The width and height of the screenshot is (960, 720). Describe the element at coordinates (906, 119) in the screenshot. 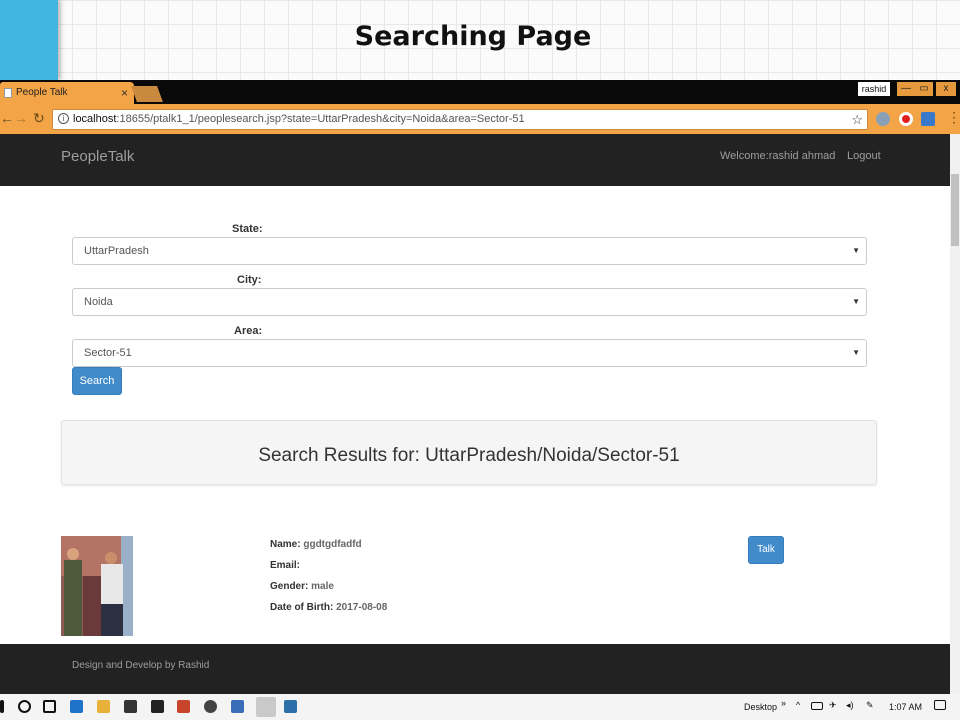

I see `opera-extension-icon` at that location.